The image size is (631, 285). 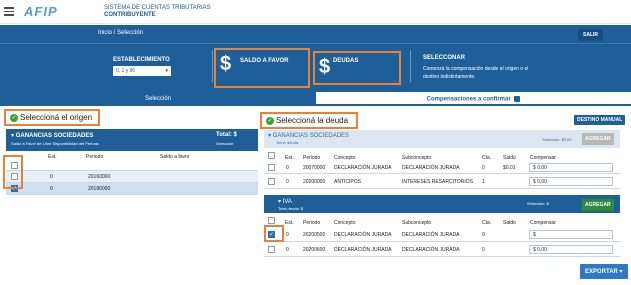 What do you see at coordinates (487, 223) in the screenshot?
I see `col-cta: Cta.` at bounding box center [487, 223].